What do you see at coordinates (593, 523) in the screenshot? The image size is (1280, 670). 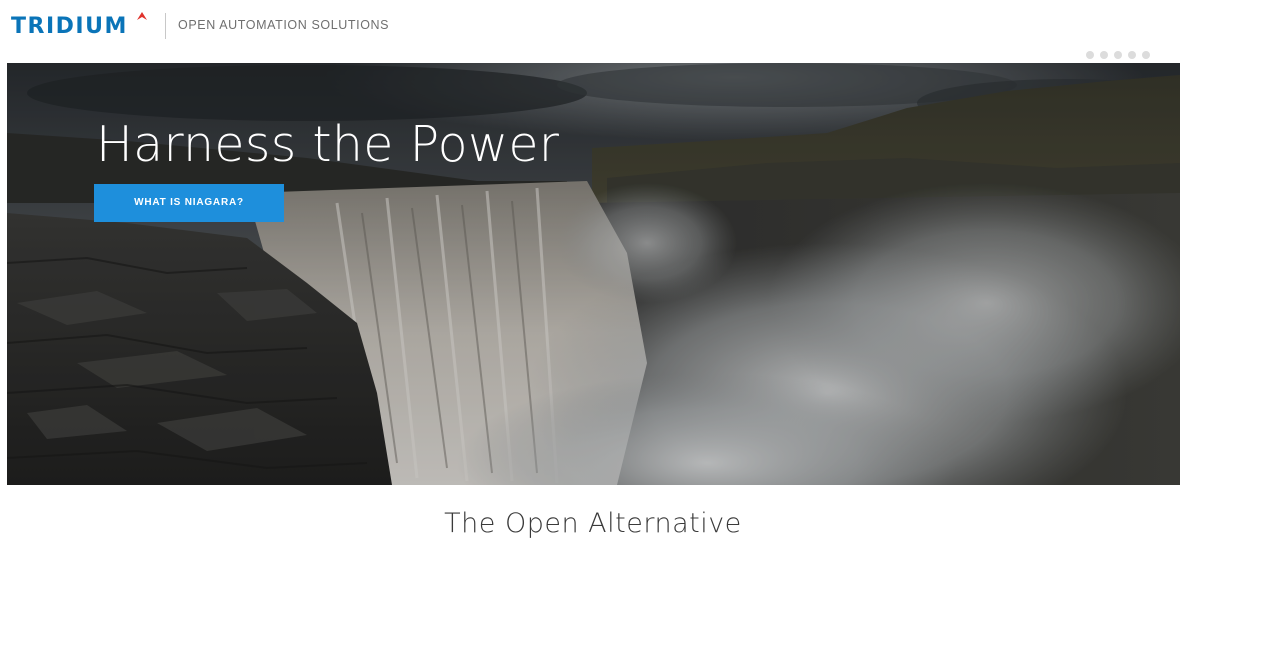 I see `section-title: The Open Alternative` at bounding box center [593, 523].